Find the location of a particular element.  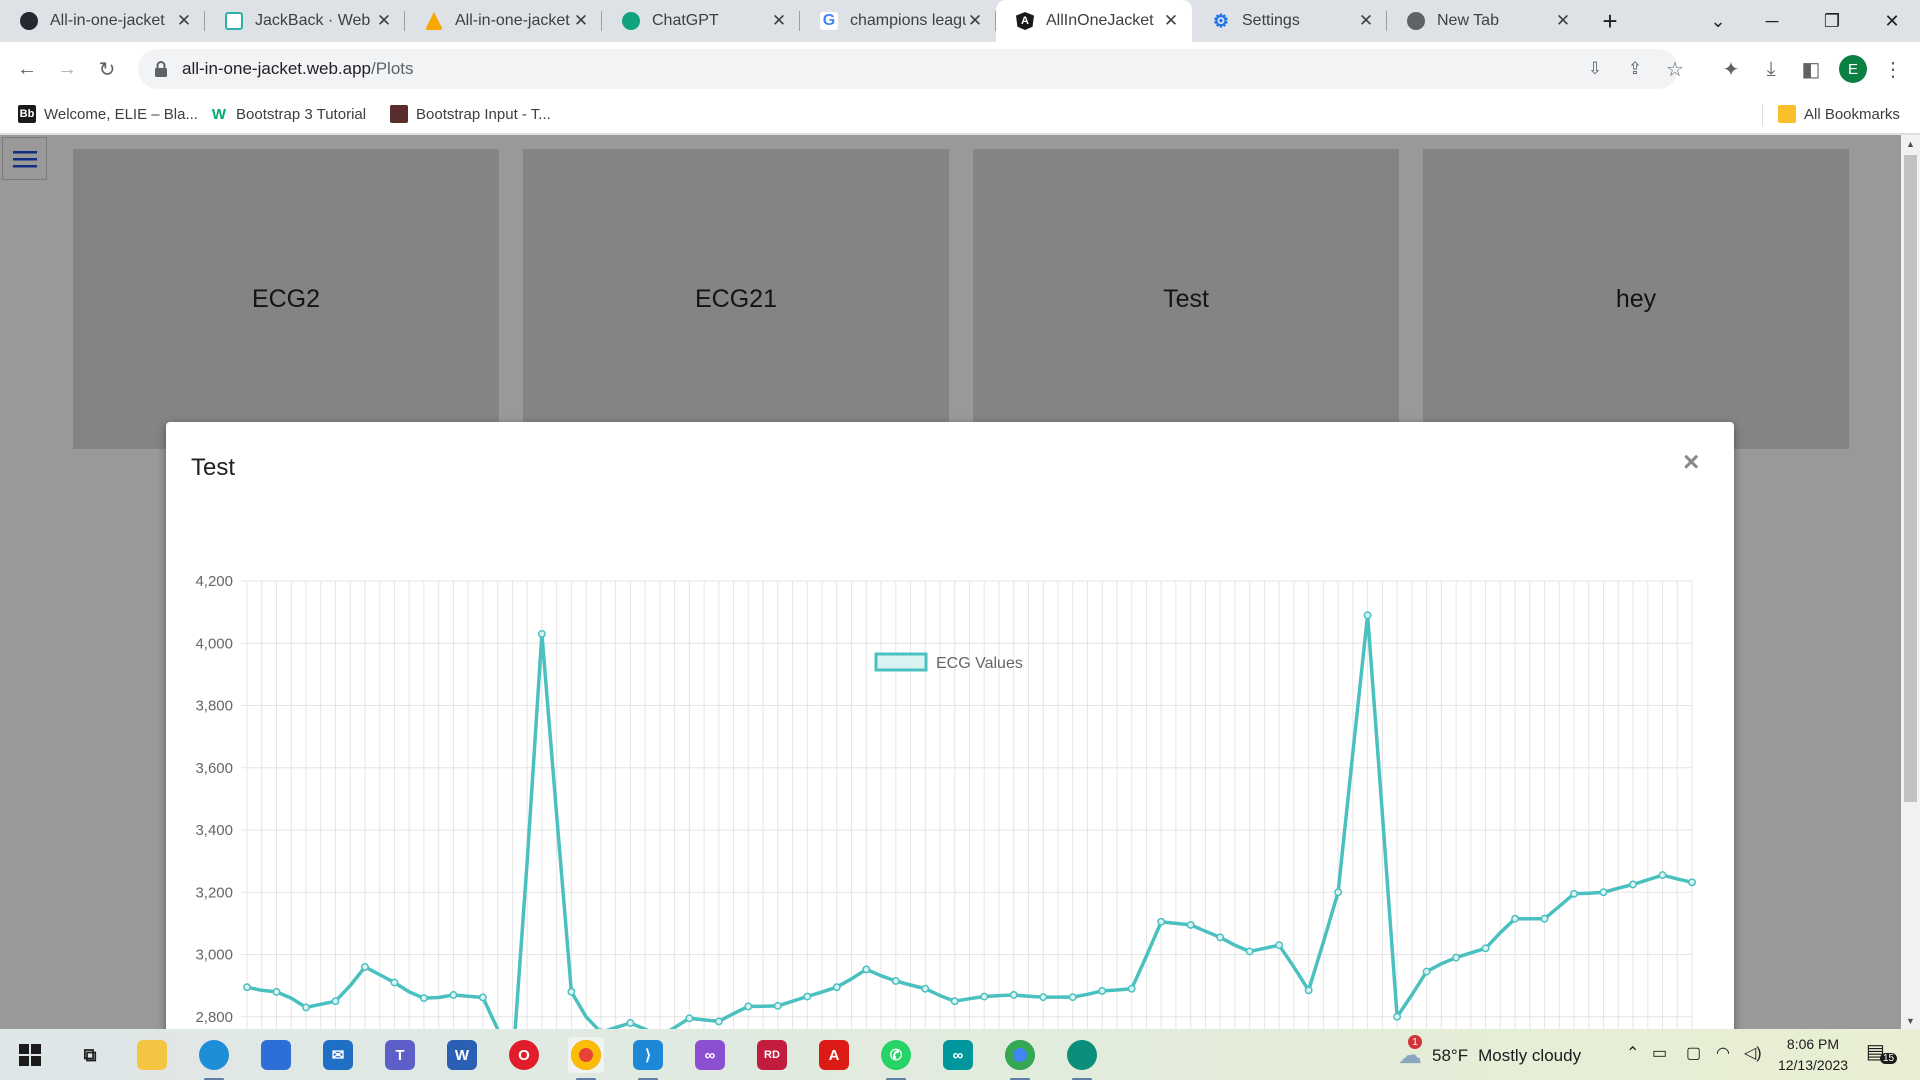

system-clock: 8:06 PM 12/13/2023 is located at coordinates (1813, 1055).